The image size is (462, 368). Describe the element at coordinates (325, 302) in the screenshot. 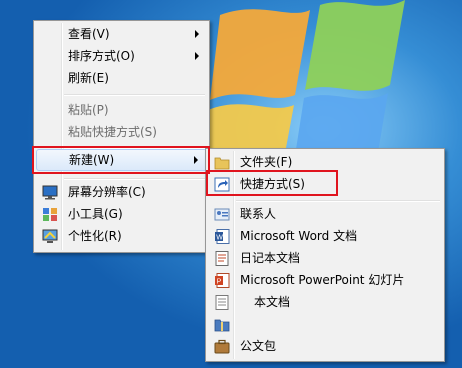

I see `submenu-item-text-document: 本文档` at that location.